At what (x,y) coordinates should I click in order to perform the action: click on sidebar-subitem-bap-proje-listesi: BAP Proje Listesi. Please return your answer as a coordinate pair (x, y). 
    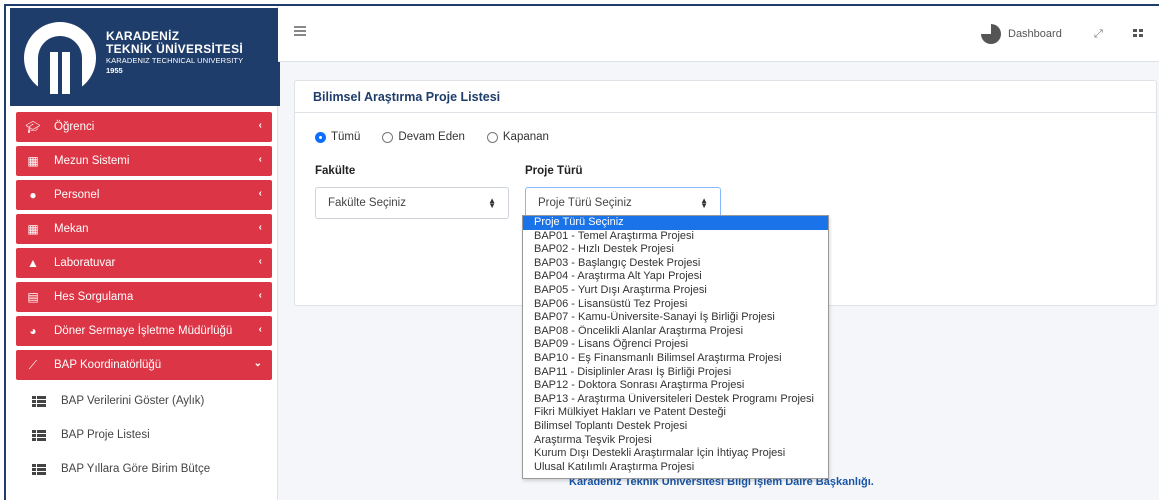
    Looking at the image, I should click on (144, 435).